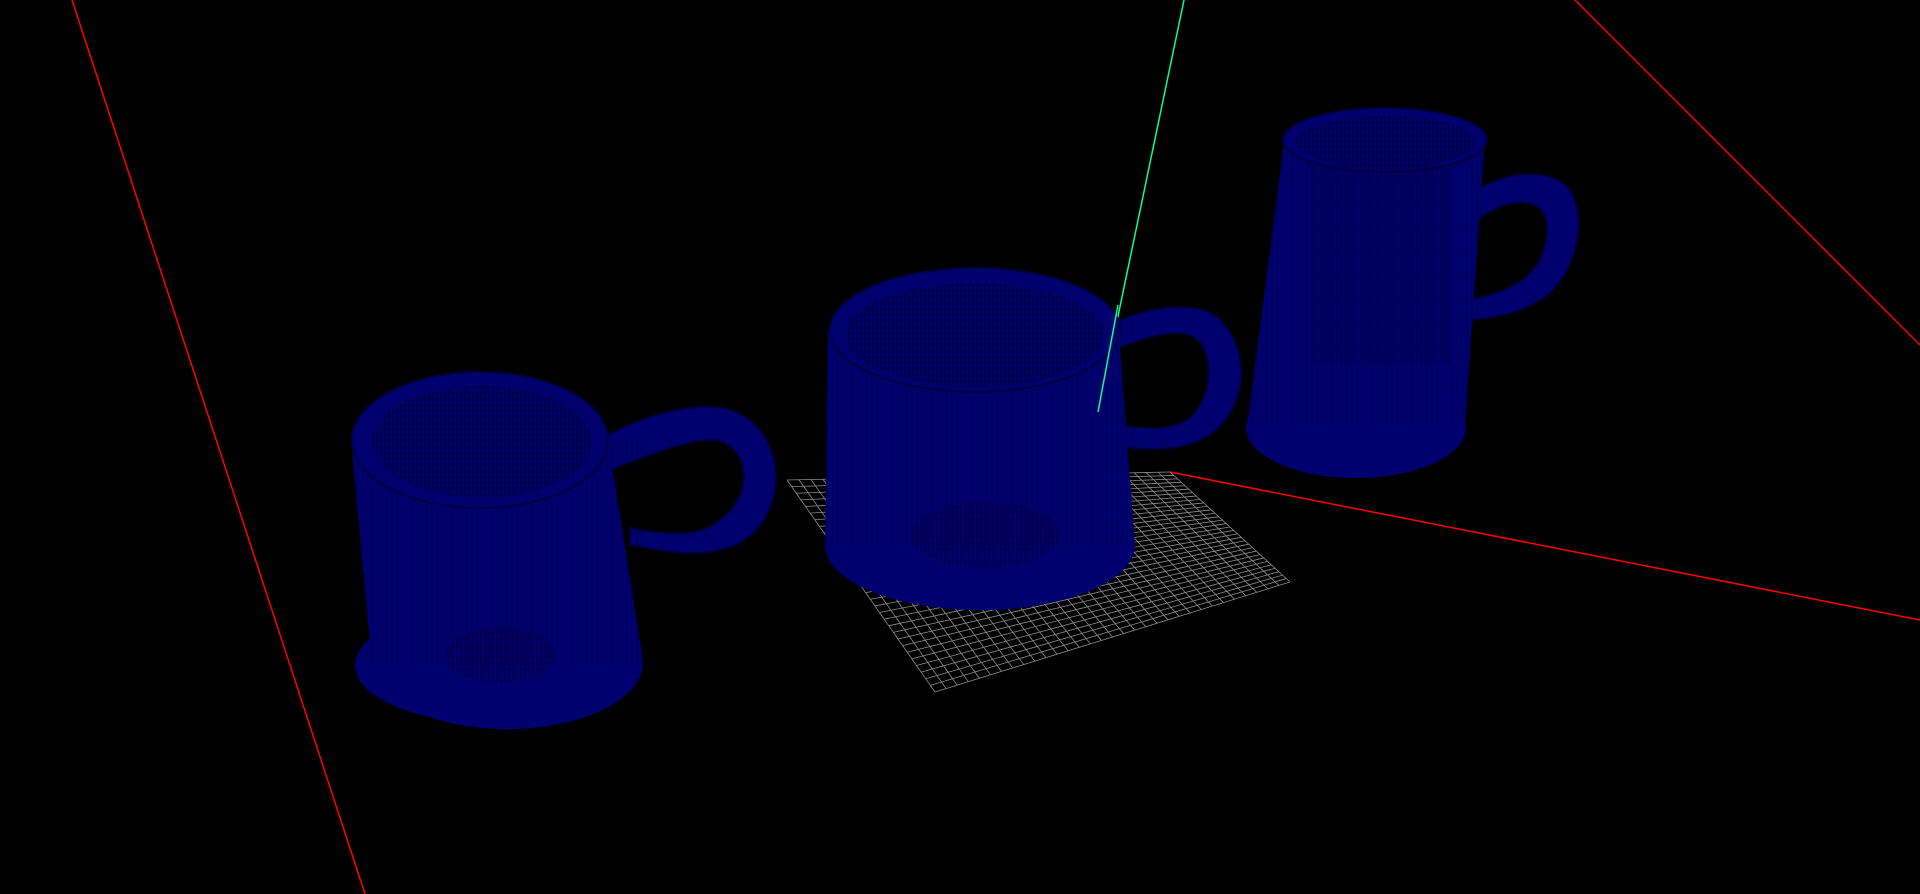 The image size is (1920, 894). What do you see at coordinates (564, 550) in the screenshot?
I see `mug-left` at bounding box center [564, 550].